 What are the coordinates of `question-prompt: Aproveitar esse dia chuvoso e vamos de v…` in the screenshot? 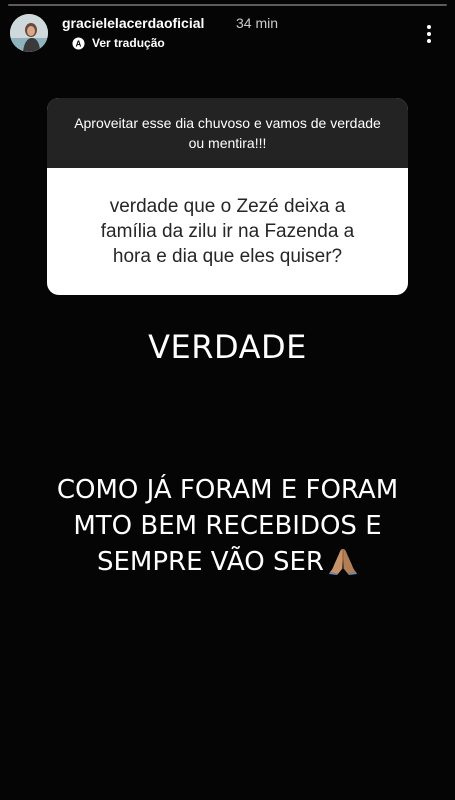 It's located at (227, 133).